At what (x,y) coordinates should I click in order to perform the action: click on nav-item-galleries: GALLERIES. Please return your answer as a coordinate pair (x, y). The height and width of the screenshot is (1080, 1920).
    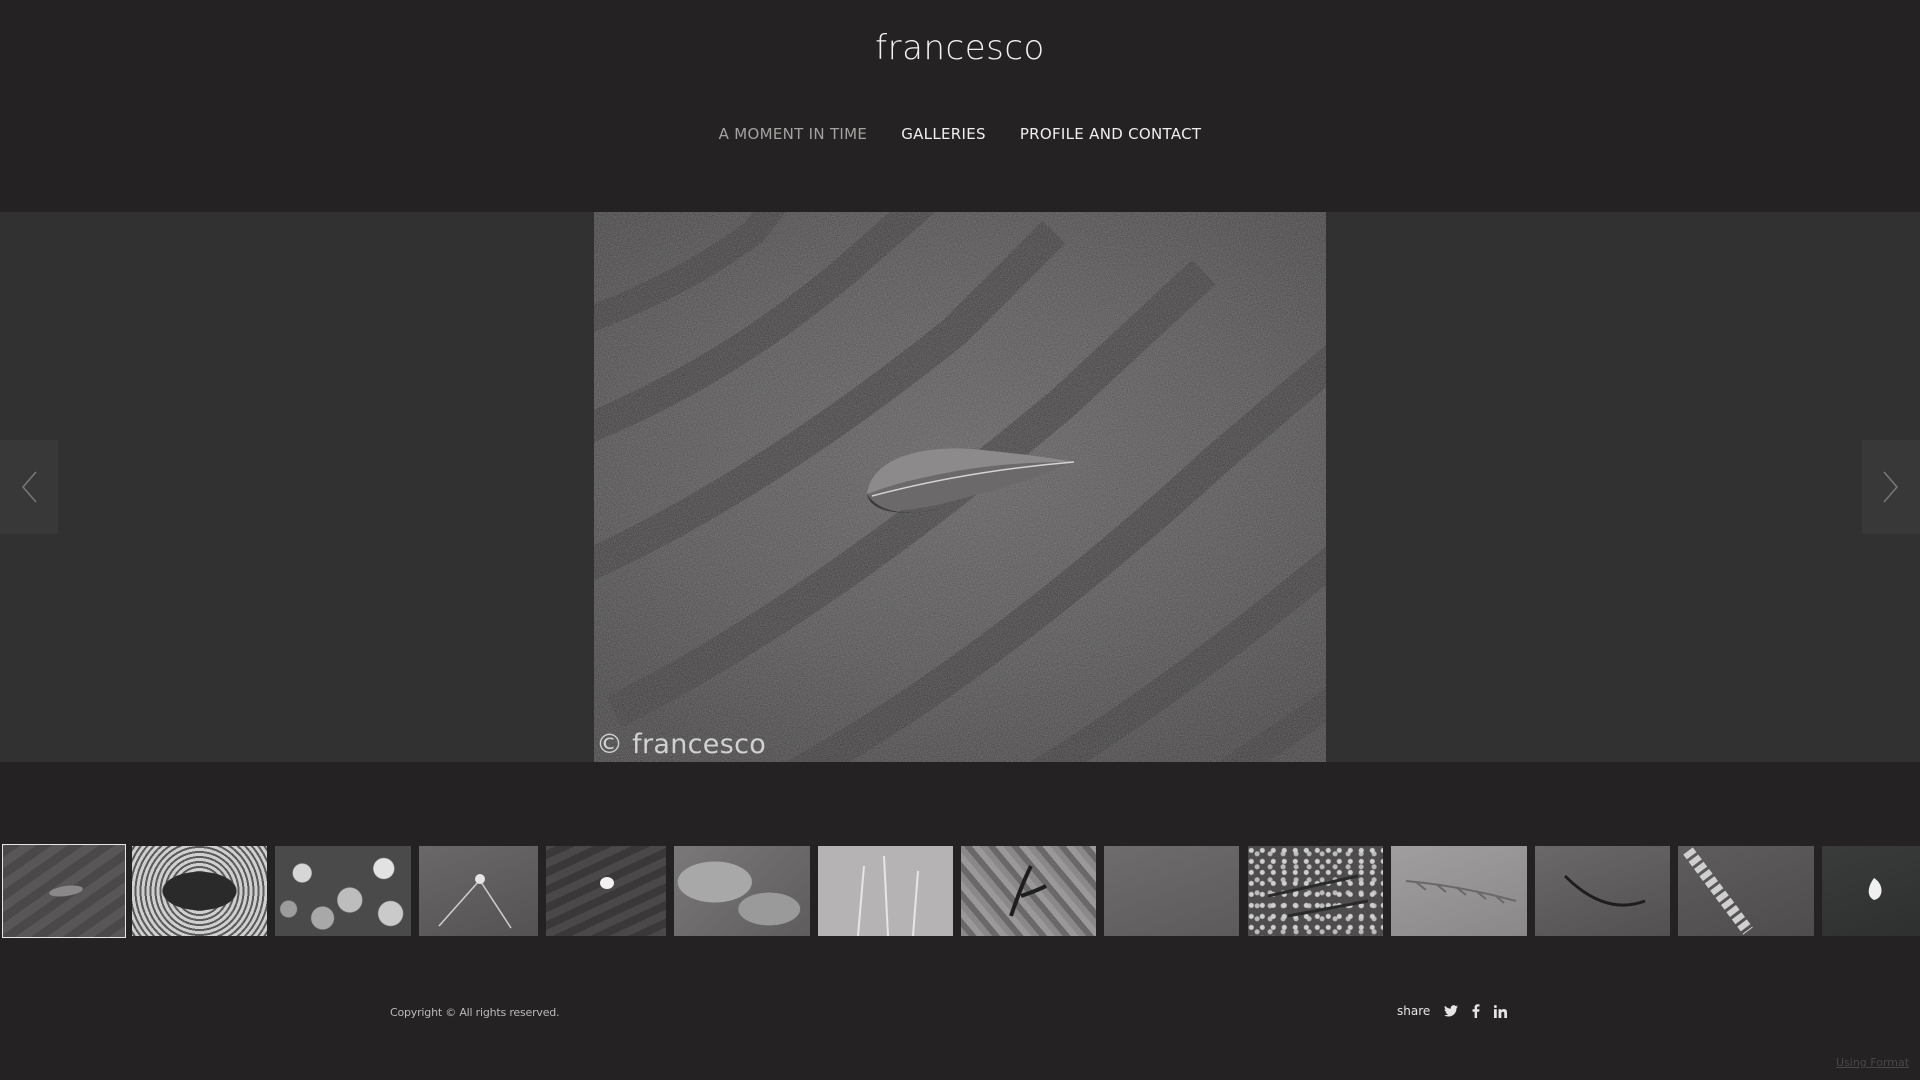
    Looking at the image, I should click on (943, 134).